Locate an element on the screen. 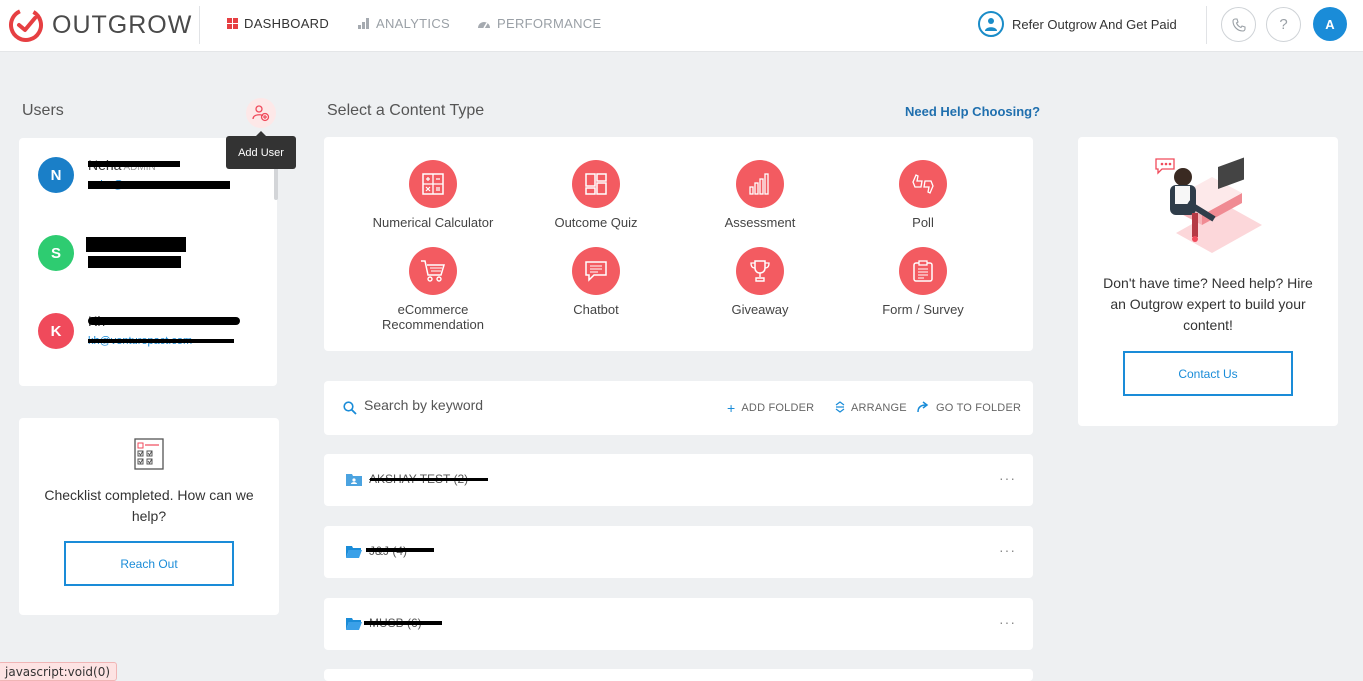 This screenshot has height=681, width=1363. chat-icon is located at coordinates (596, 271).